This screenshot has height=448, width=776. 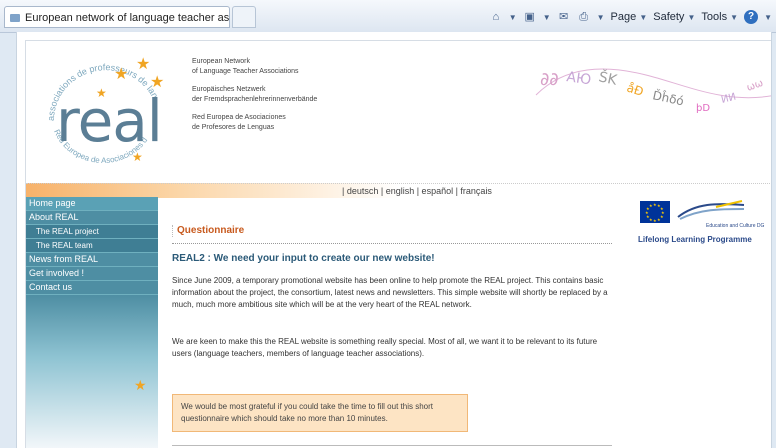 What do you see at coordinates (208, 231) in the screenshot?
I see `section-title: Questionnaire` at bounding box center [208, 231].